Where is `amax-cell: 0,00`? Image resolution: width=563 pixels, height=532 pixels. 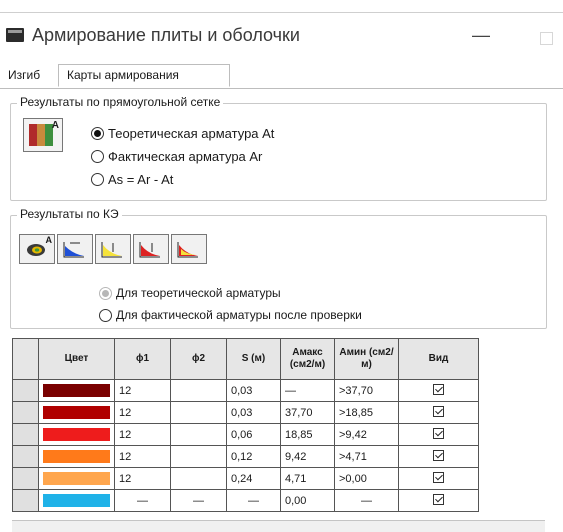
amax-cell: 0,00 is located at coordinates (307, 500).